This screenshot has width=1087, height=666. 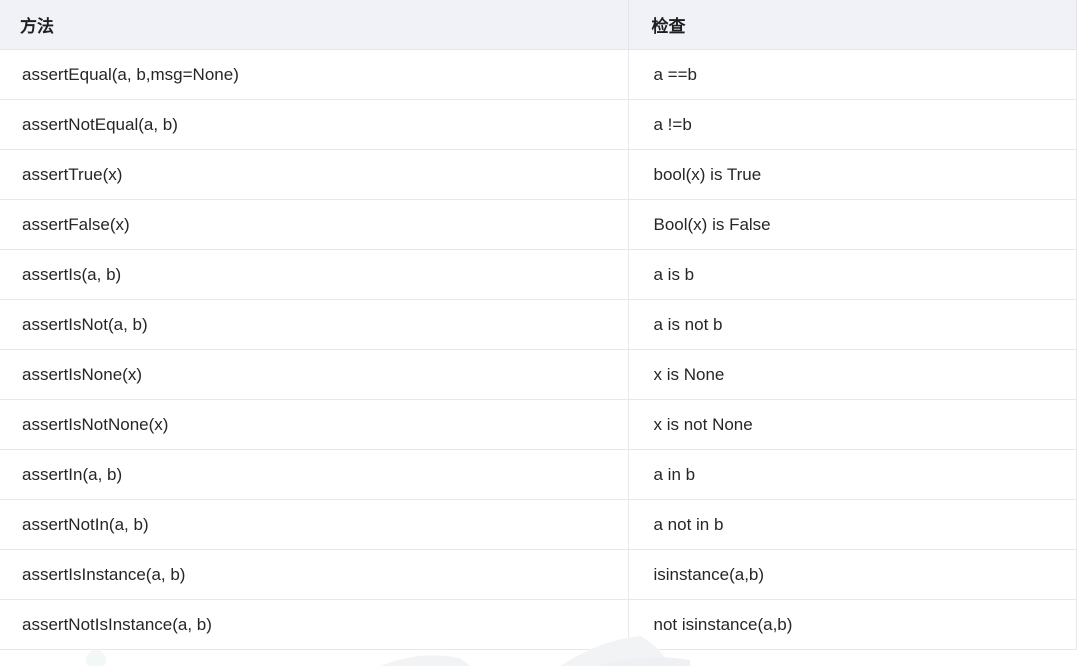 I want to click on table-row: assertIsNot(a, b) a is not b, so click(x=538, y=324).